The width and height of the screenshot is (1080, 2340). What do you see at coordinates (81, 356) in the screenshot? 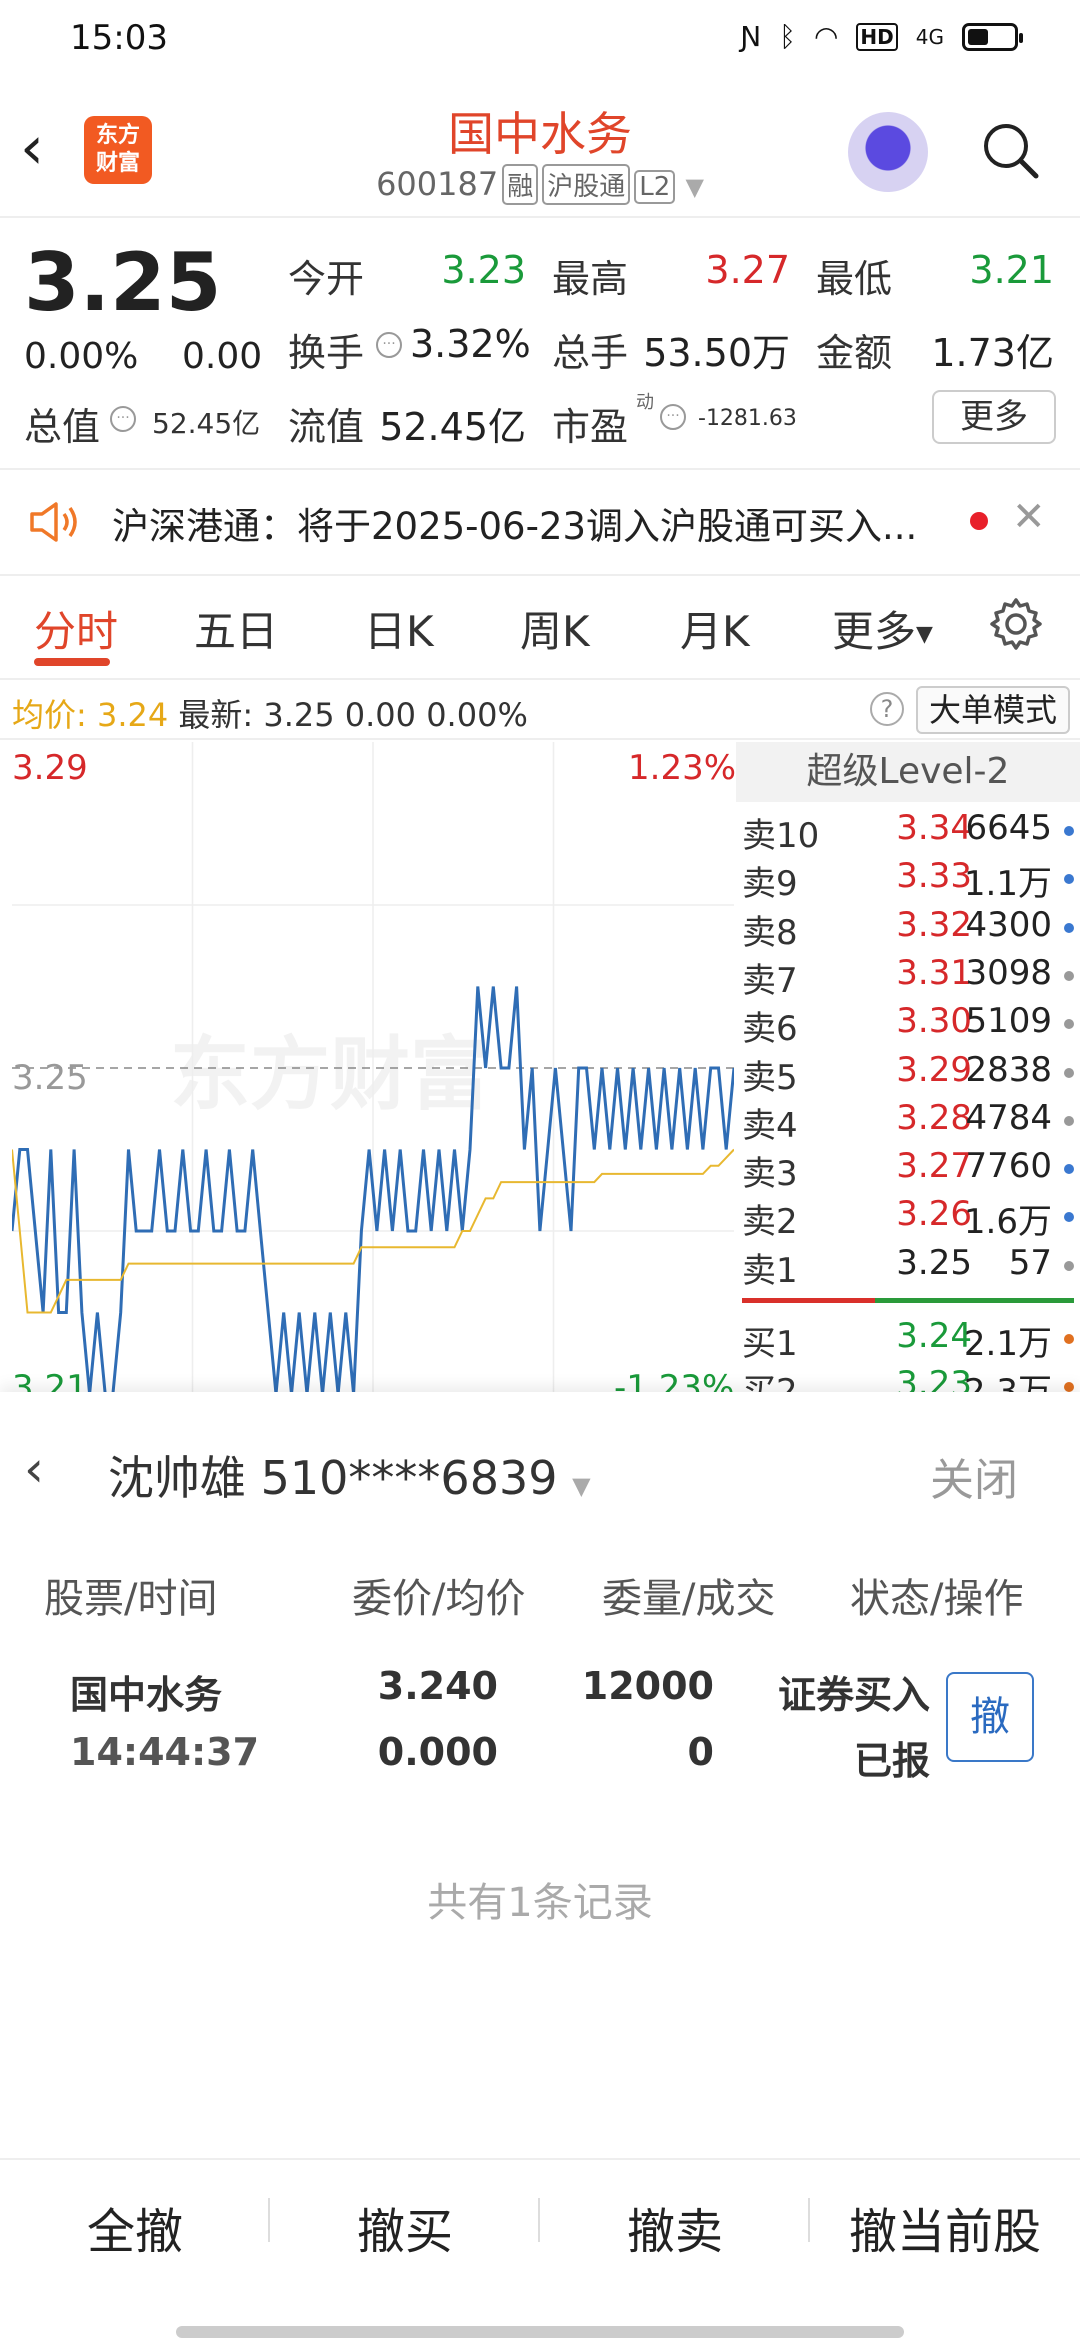
I see `change-pct: 0.00%` at bounding box center [81, 356].